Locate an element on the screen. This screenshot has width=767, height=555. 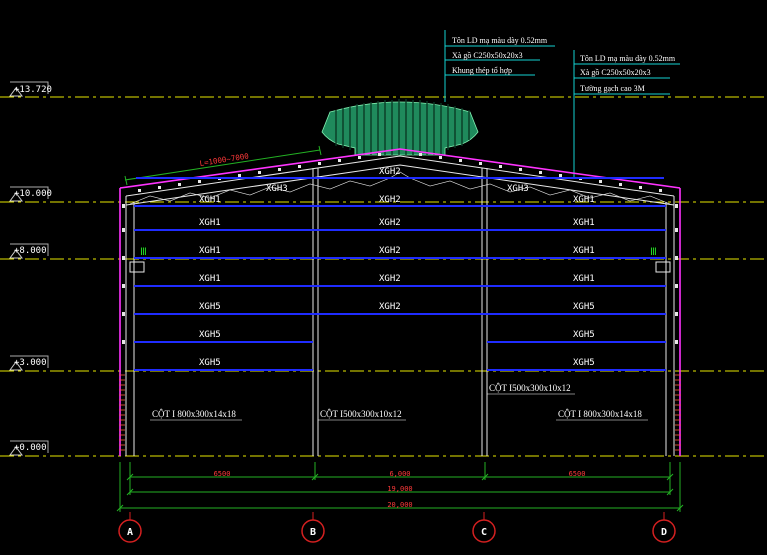
grid-bubble-label: C is located at coordinates (484, 532).